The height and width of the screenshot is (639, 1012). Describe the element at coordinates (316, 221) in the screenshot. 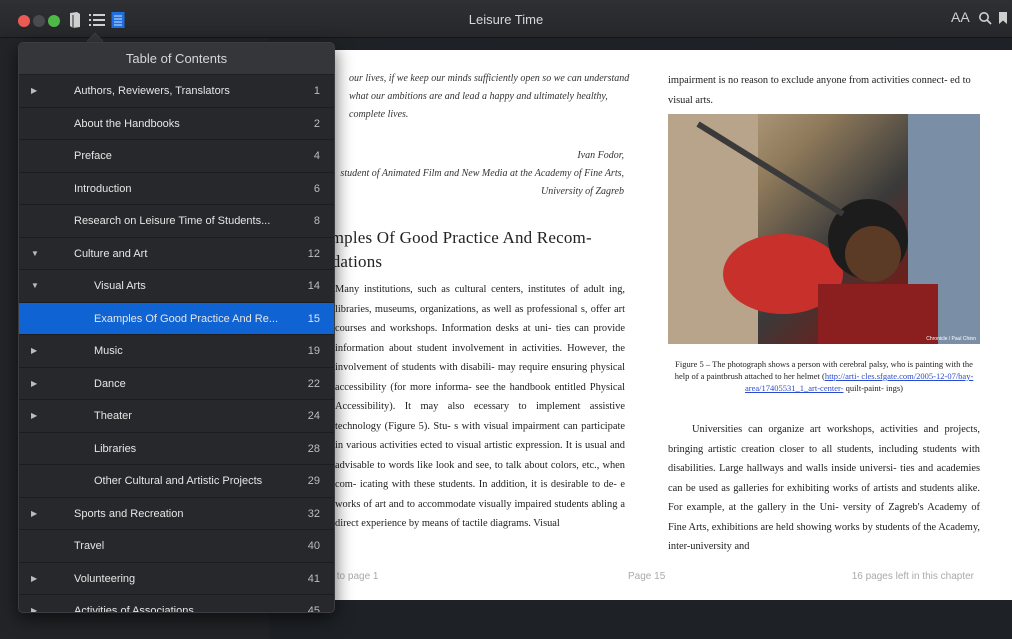

I see `toc-item-page: 8` at that location.